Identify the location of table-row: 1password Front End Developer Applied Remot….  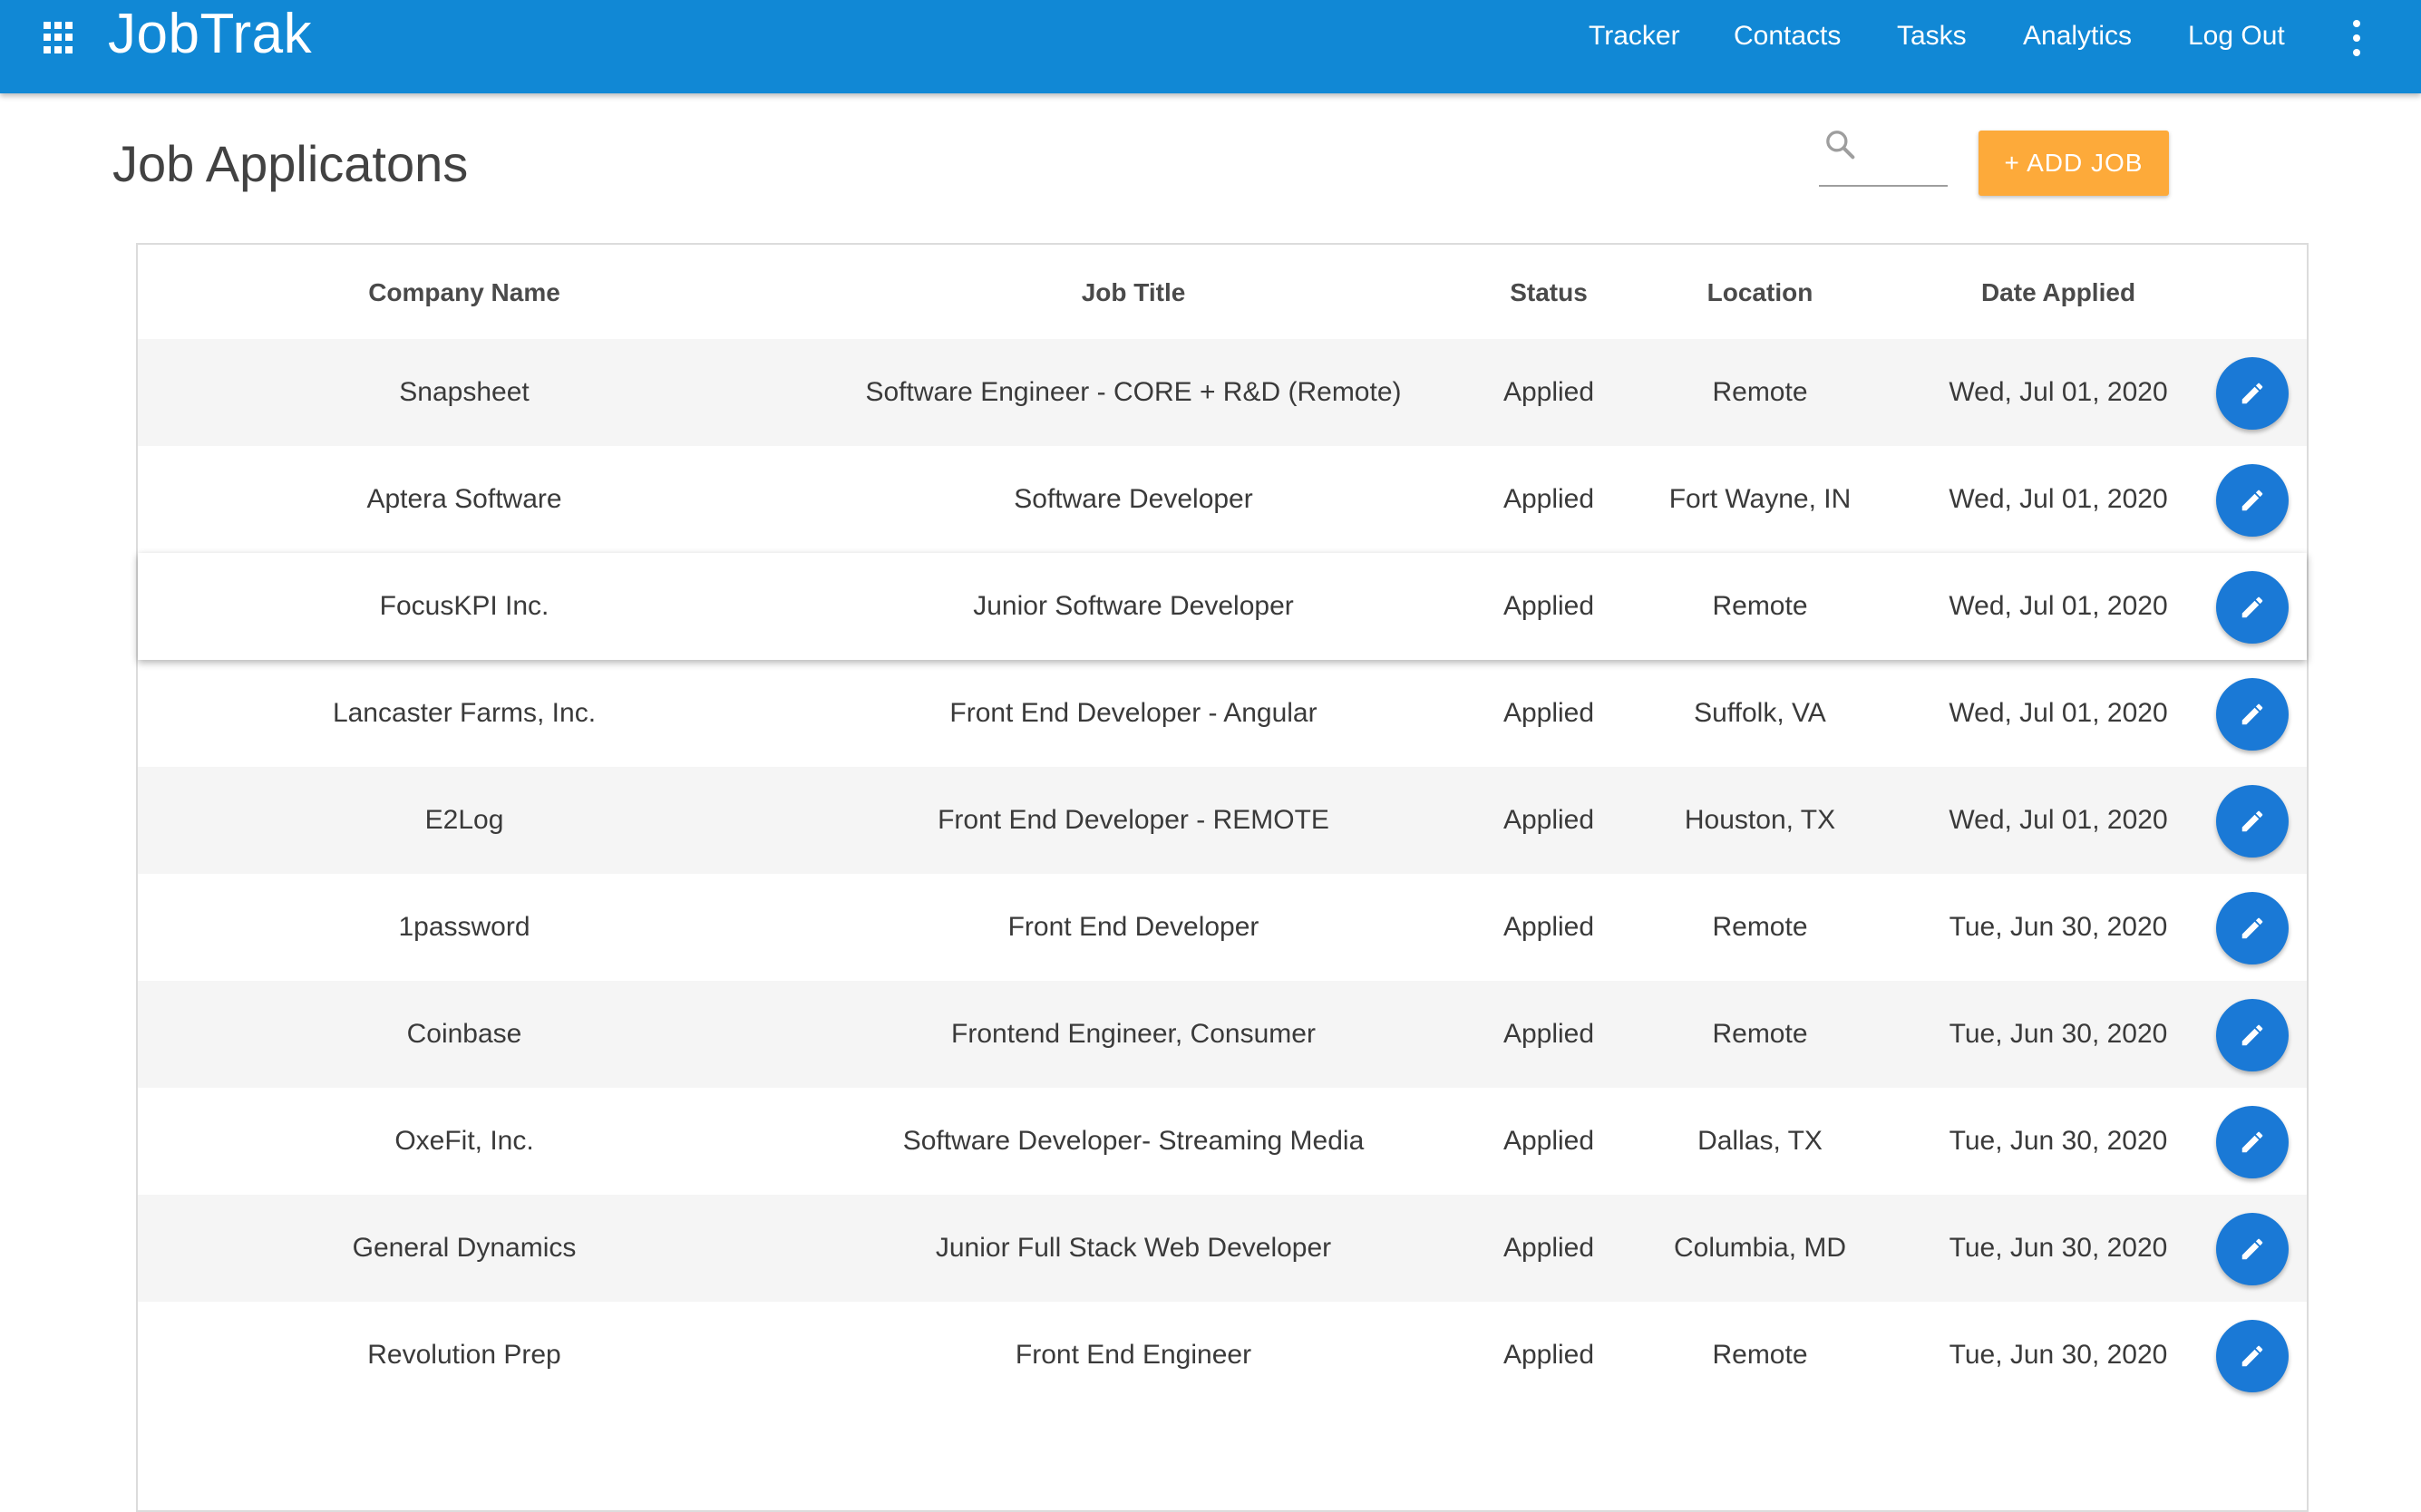
(1222, 928).